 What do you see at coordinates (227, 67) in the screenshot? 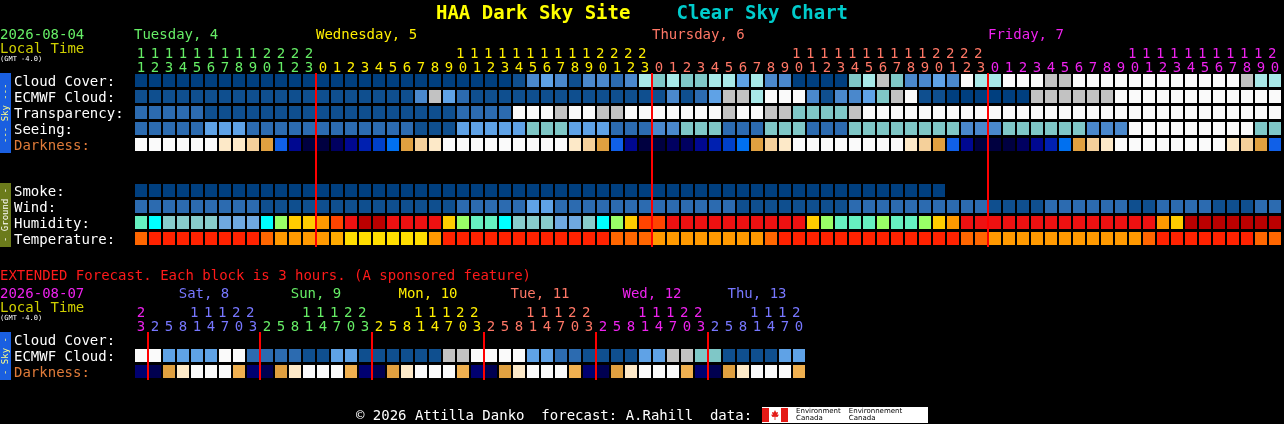
I see `hour-units-digits: 1234567890123` at bounding box center [227, 67].